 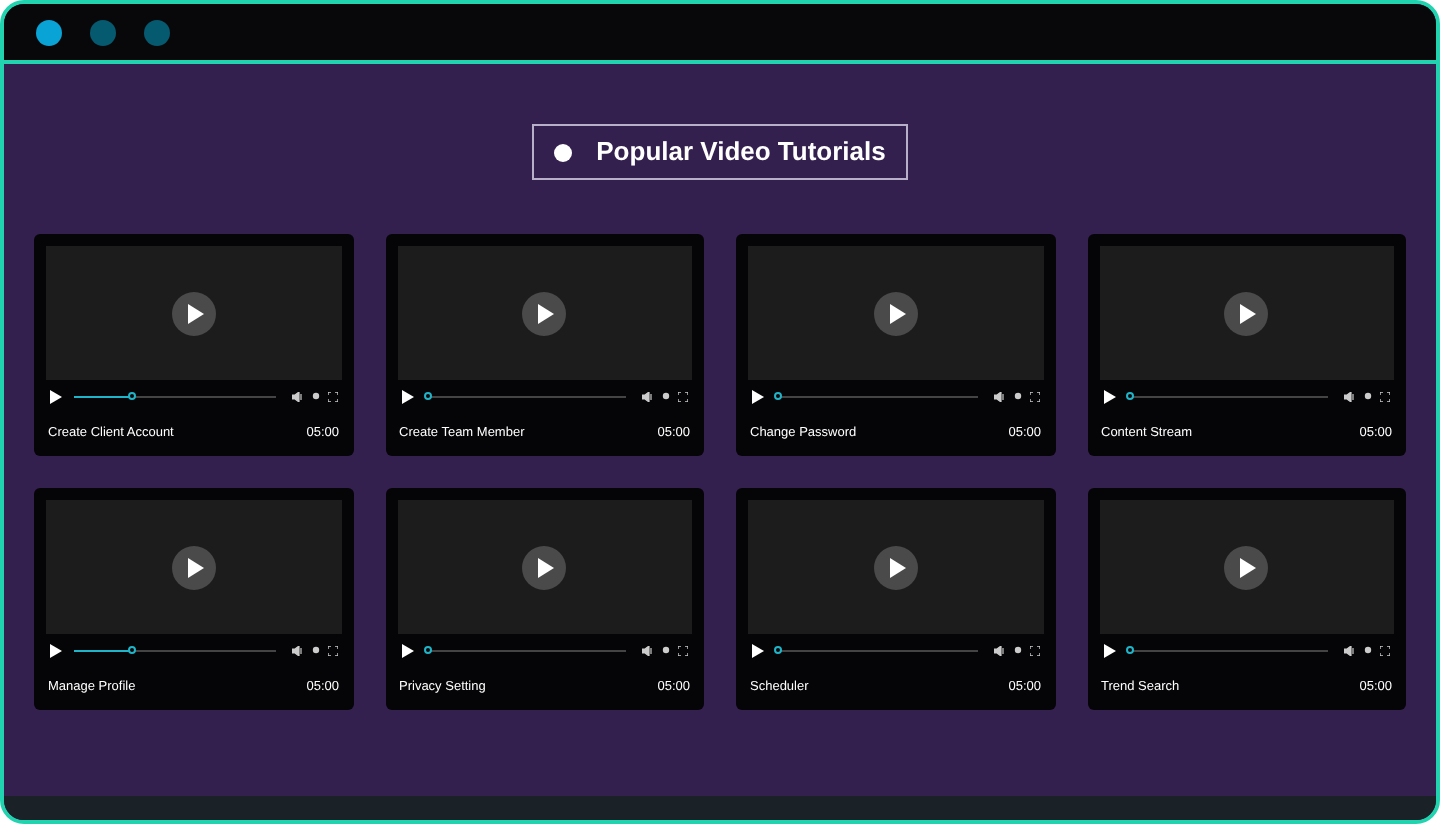 What do you see at coordinates (741, 152) in the screenshot?
I see `section-heading: Popular Video Tutorials` at bounding box center [741, 152].